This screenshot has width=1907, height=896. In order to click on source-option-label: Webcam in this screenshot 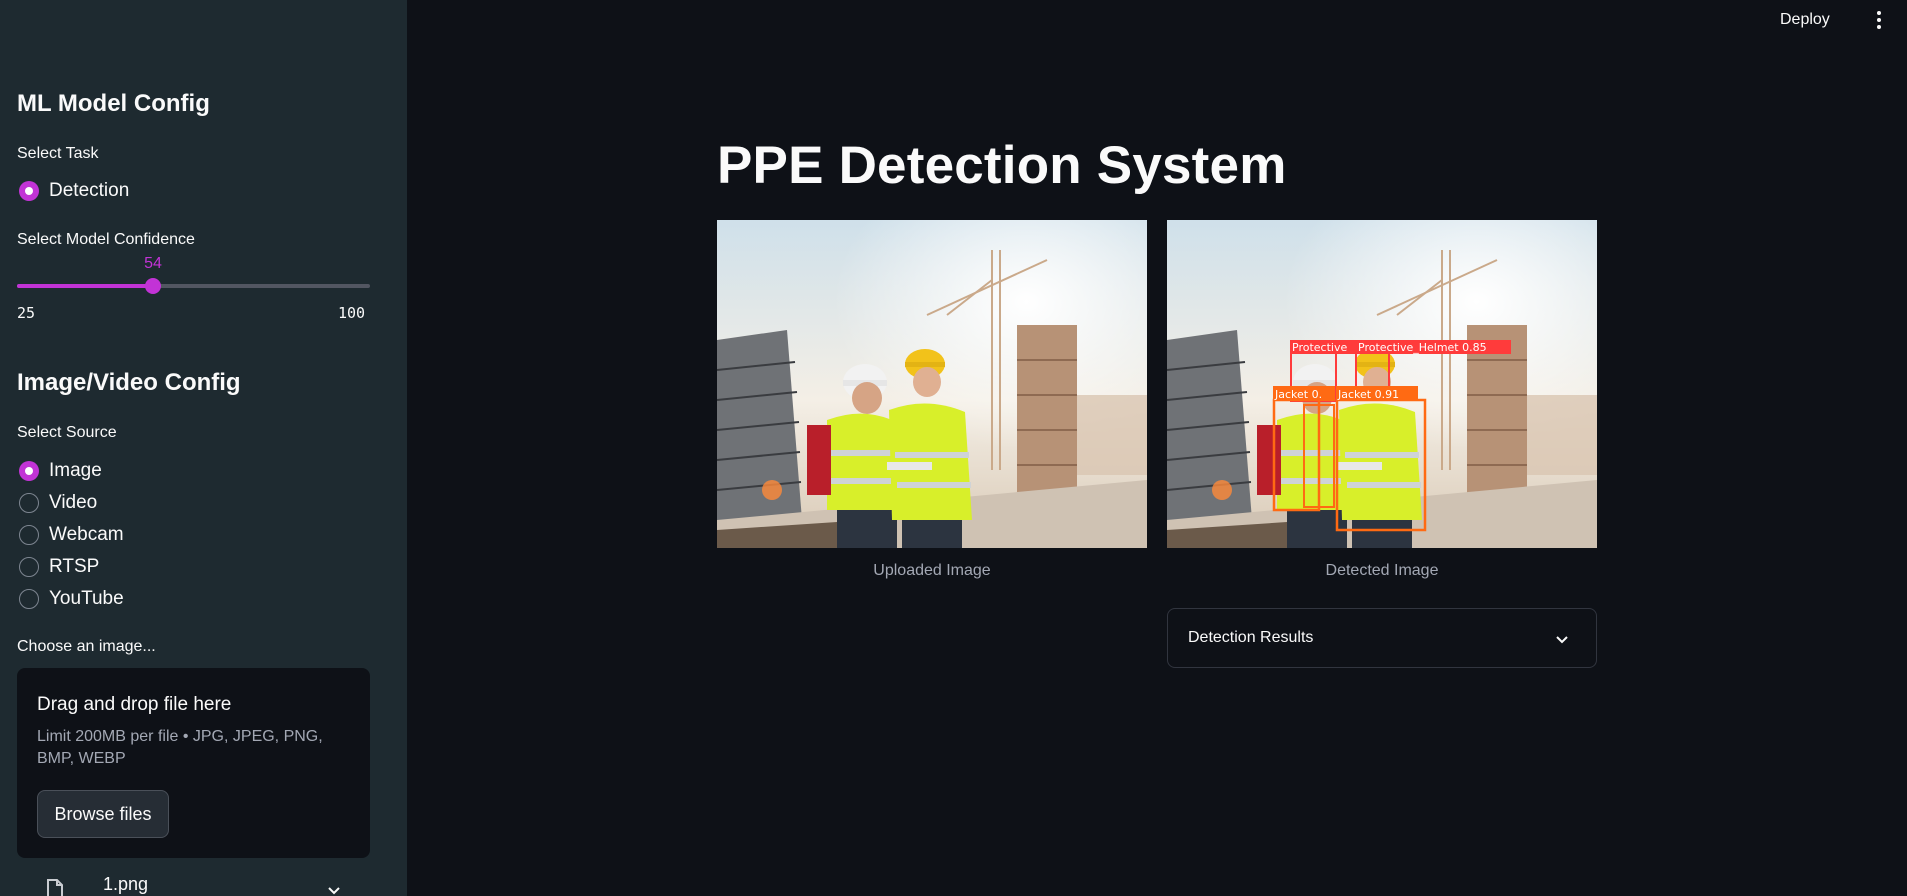, I will do `click(86, 534)`.